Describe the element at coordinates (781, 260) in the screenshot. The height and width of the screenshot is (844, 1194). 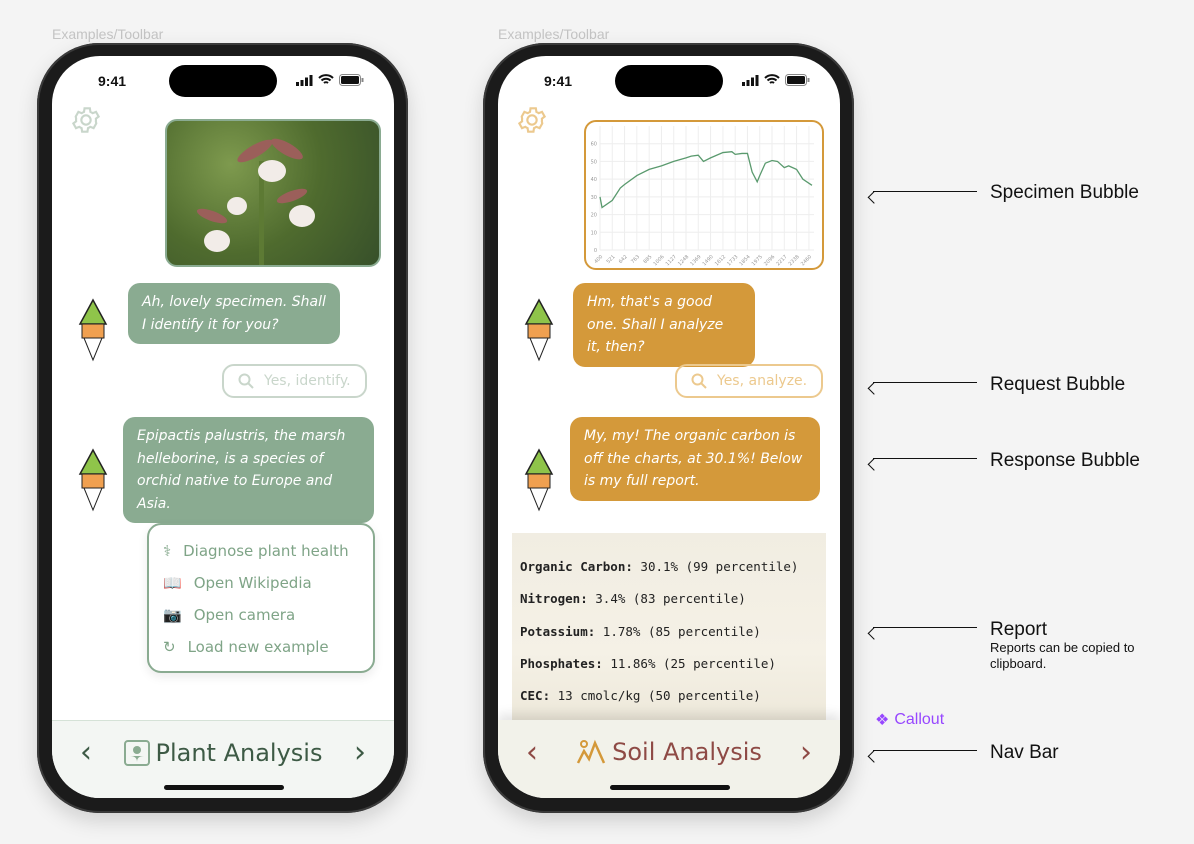
I see `x-tick-label: 2217` at that location.